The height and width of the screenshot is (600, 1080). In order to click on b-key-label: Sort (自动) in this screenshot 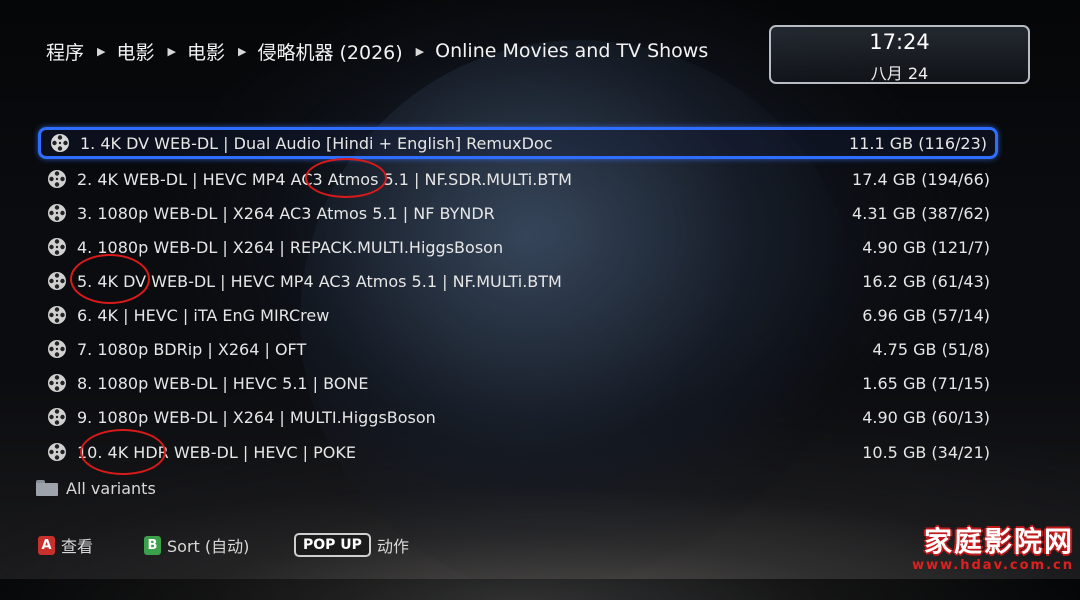, I will do `click(208, 546)`.